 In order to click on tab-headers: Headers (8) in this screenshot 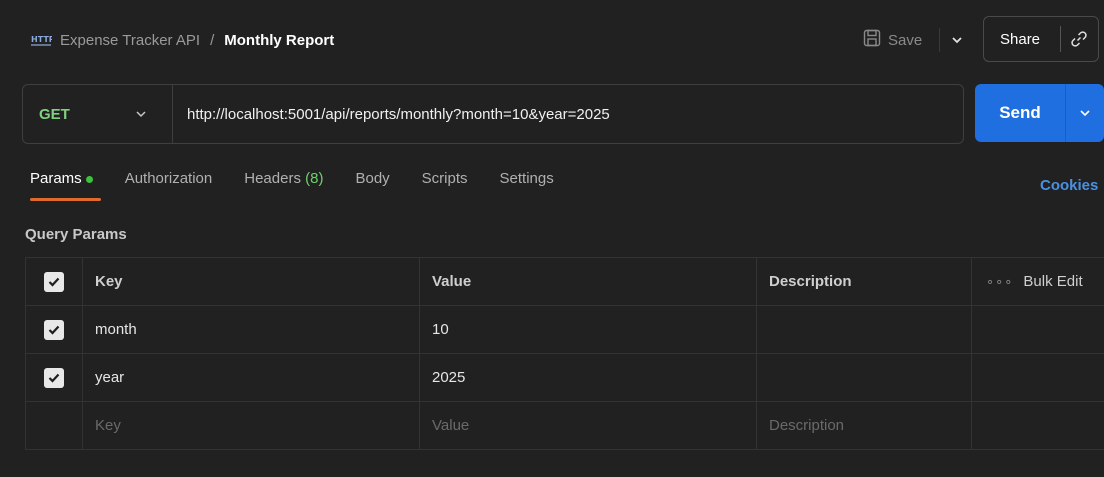, I will do `click(283, 185)`.